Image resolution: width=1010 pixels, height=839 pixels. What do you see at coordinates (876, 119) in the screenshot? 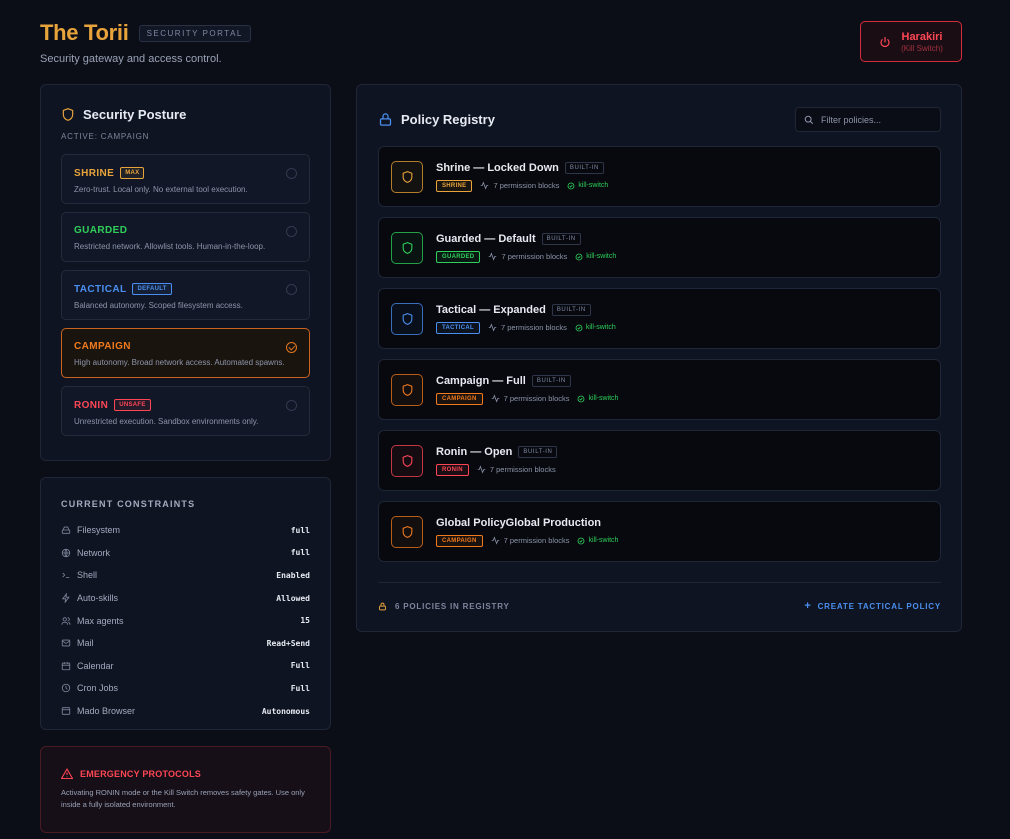
I see `policy-search-input` at bounding box center [876, 119].